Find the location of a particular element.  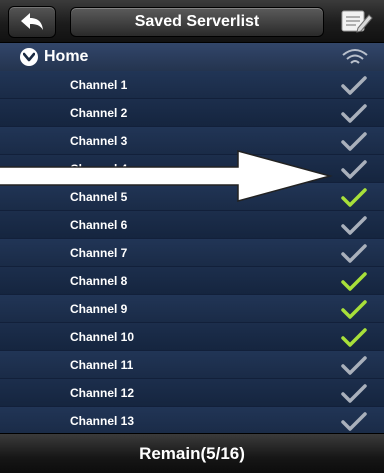

wifi-icon is located at coordinates (355, 56).